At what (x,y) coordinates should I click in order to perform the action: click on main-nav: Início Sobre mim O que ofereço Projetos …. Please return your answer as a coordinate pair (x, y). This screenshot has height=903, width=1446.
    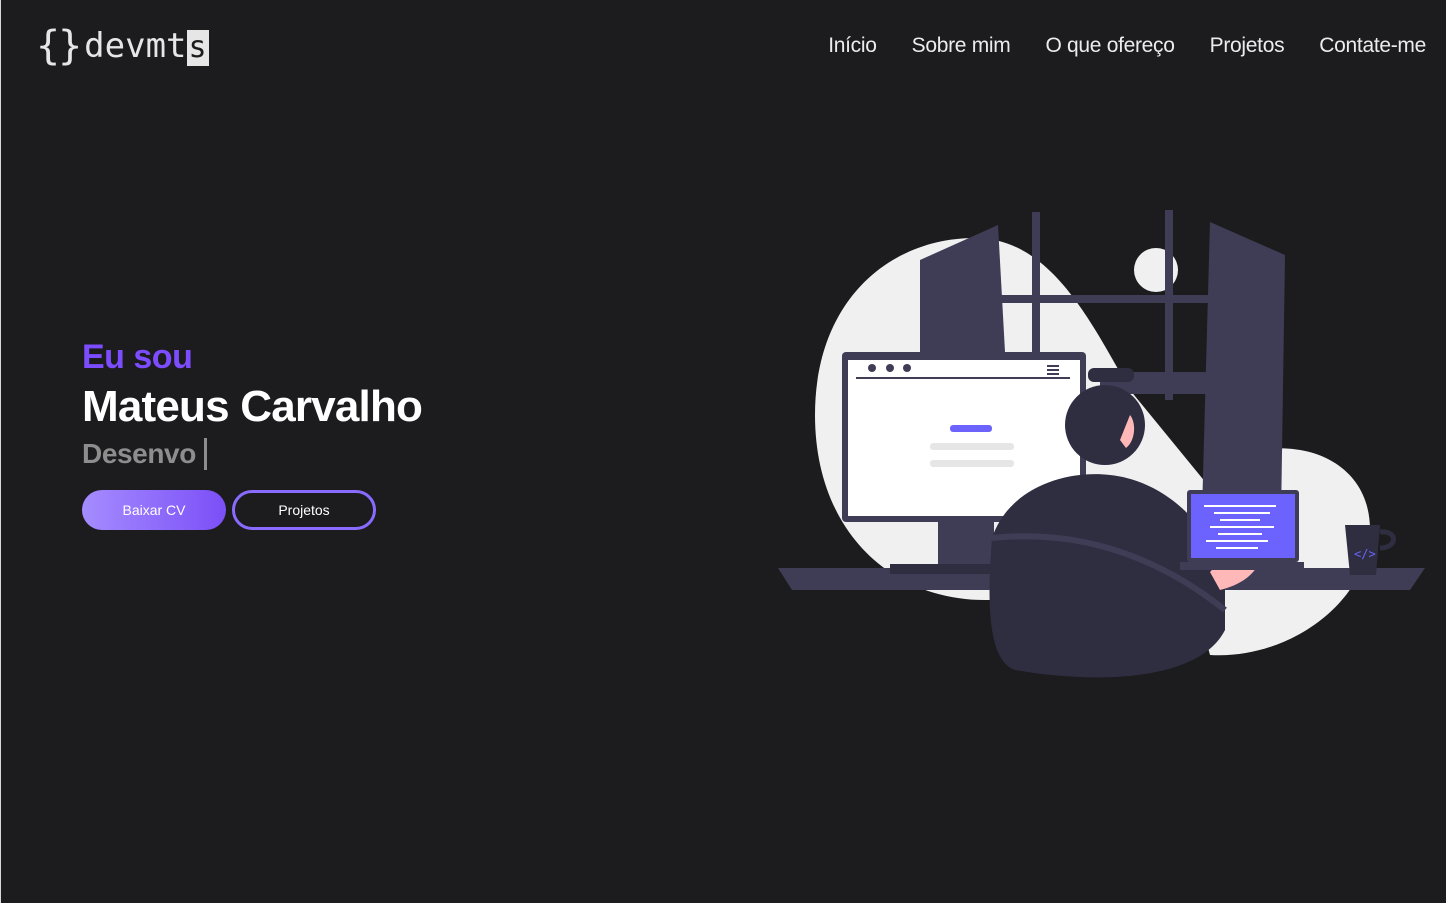
    Looking at the image, I should click on (1127, 46).